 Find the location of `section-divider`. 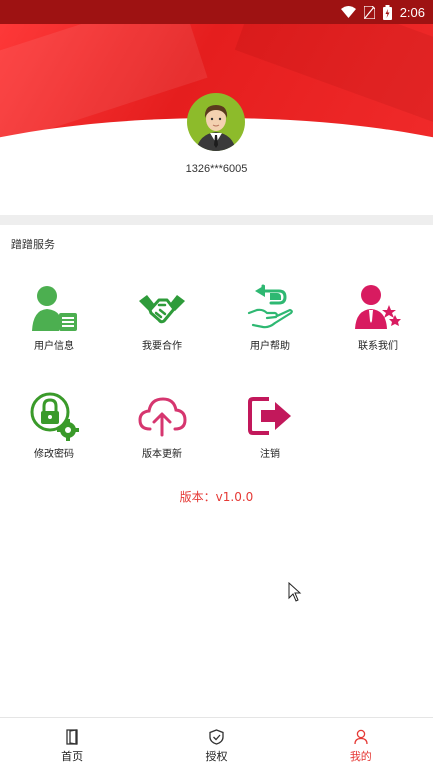

section-divider is located at coordinates (216, 220).